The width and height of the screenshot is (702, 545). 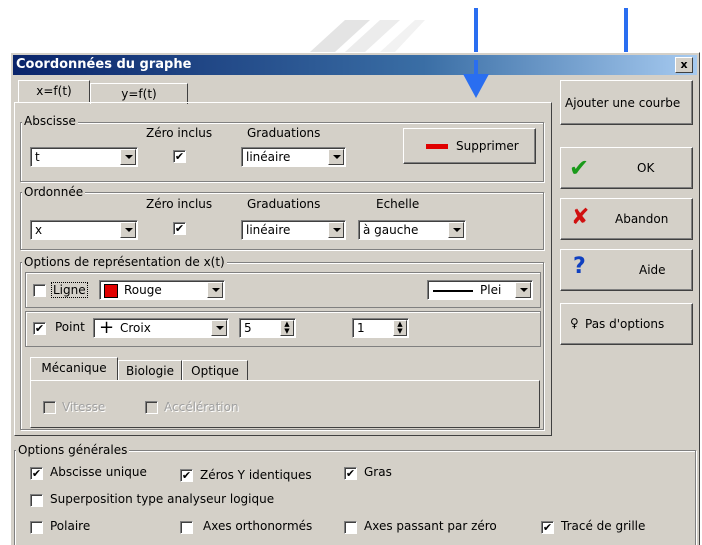 I want to click on point-size-value: 5, so click(x=248, y=328).